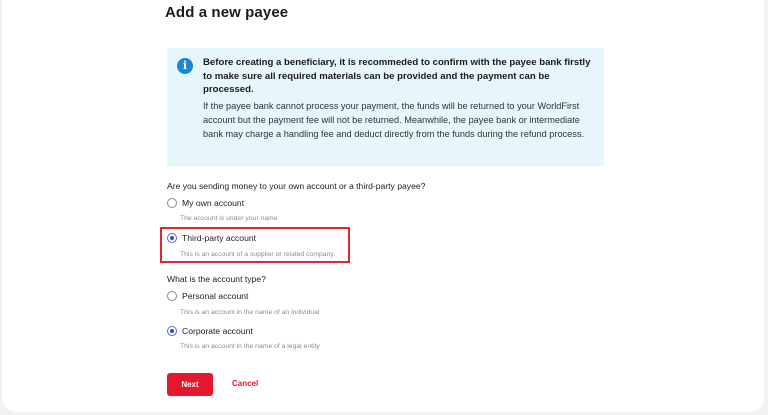  I want to click on radio-my-own-account: My own account, so click(205, 203).